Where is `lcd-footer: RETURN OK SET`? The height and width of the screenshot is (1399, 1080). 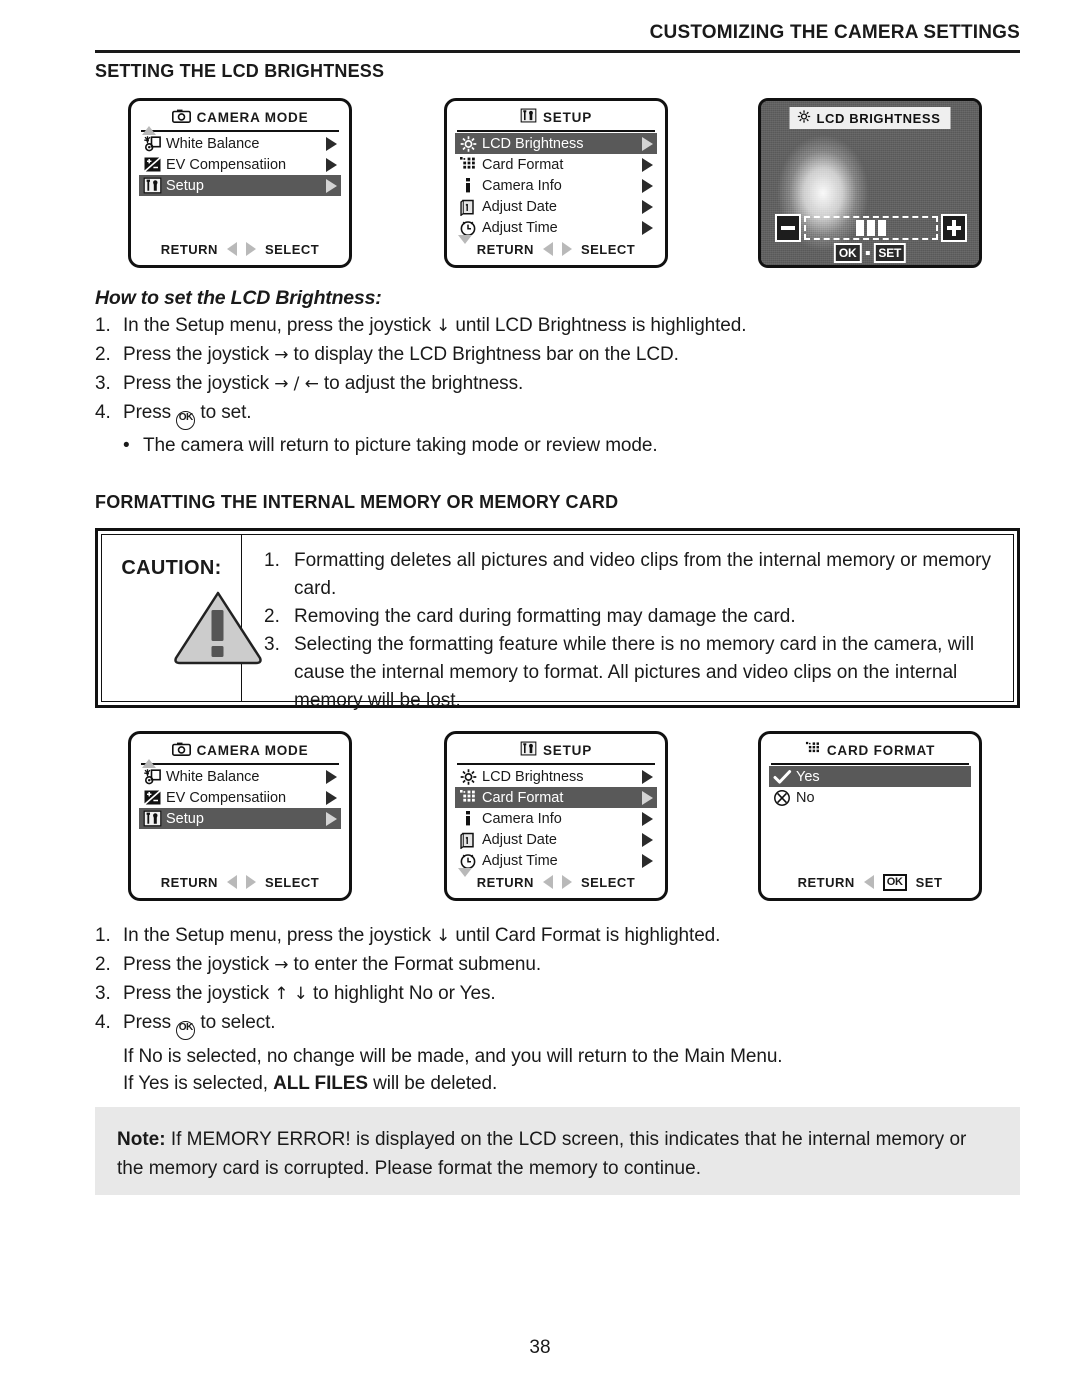
lcd-footer: RETURN OK SET is located at coordinates (870, 883).